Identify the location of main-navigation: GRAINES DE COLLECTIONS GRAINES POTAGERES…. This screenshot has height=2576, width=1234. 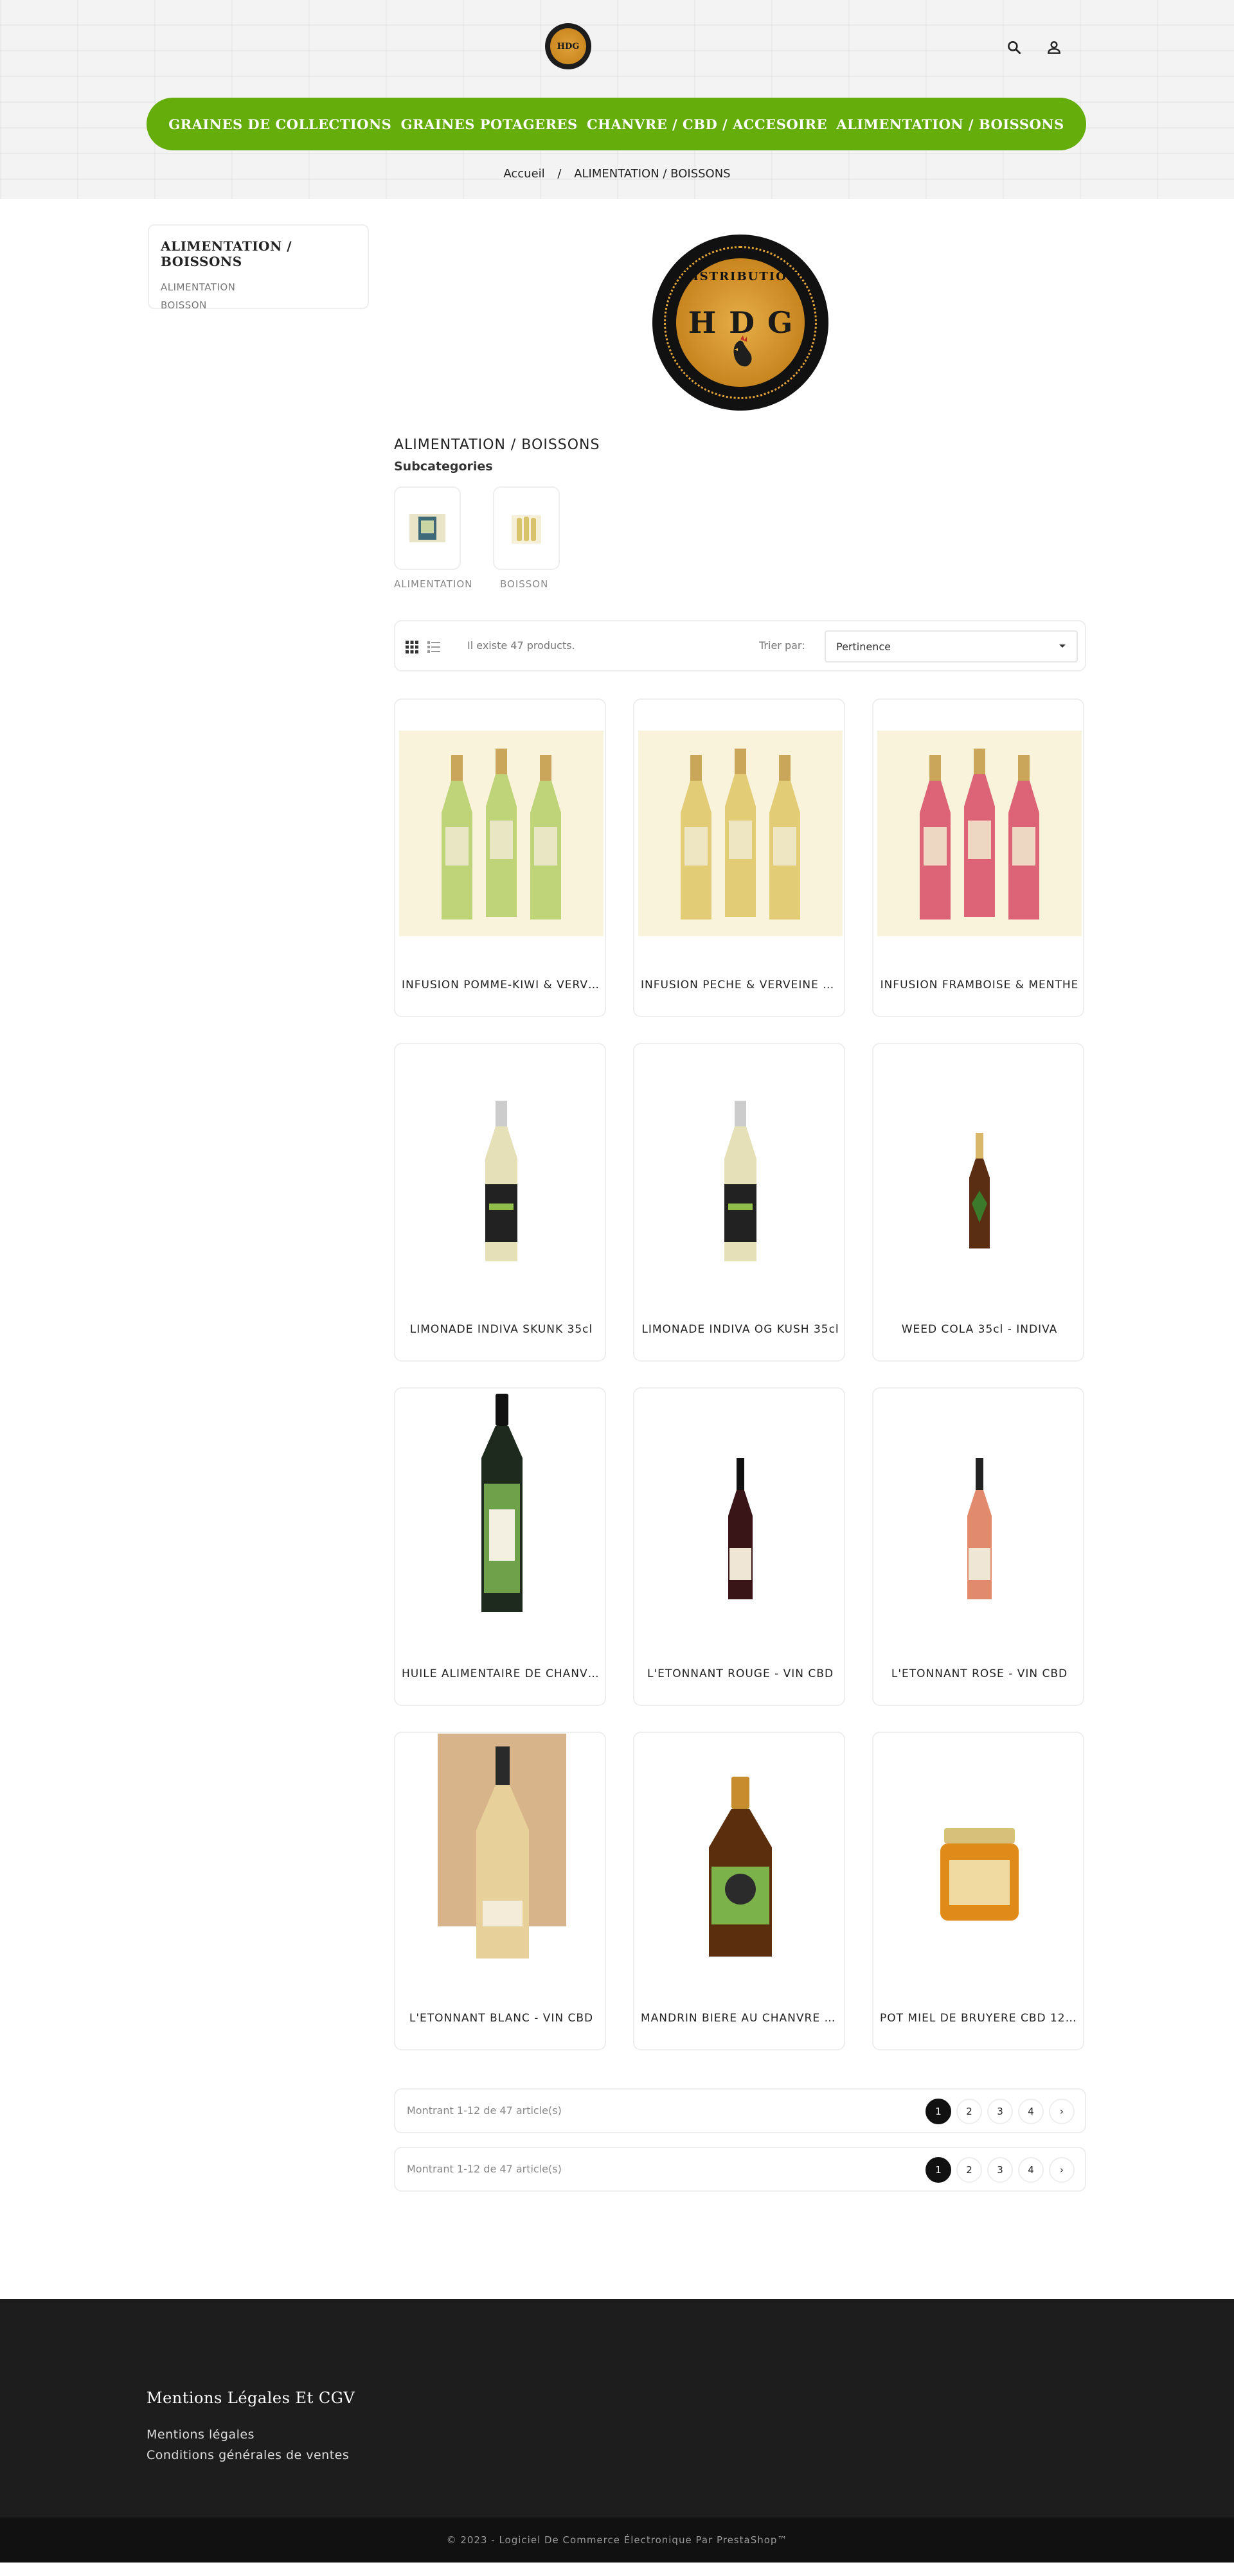
(616, 124).